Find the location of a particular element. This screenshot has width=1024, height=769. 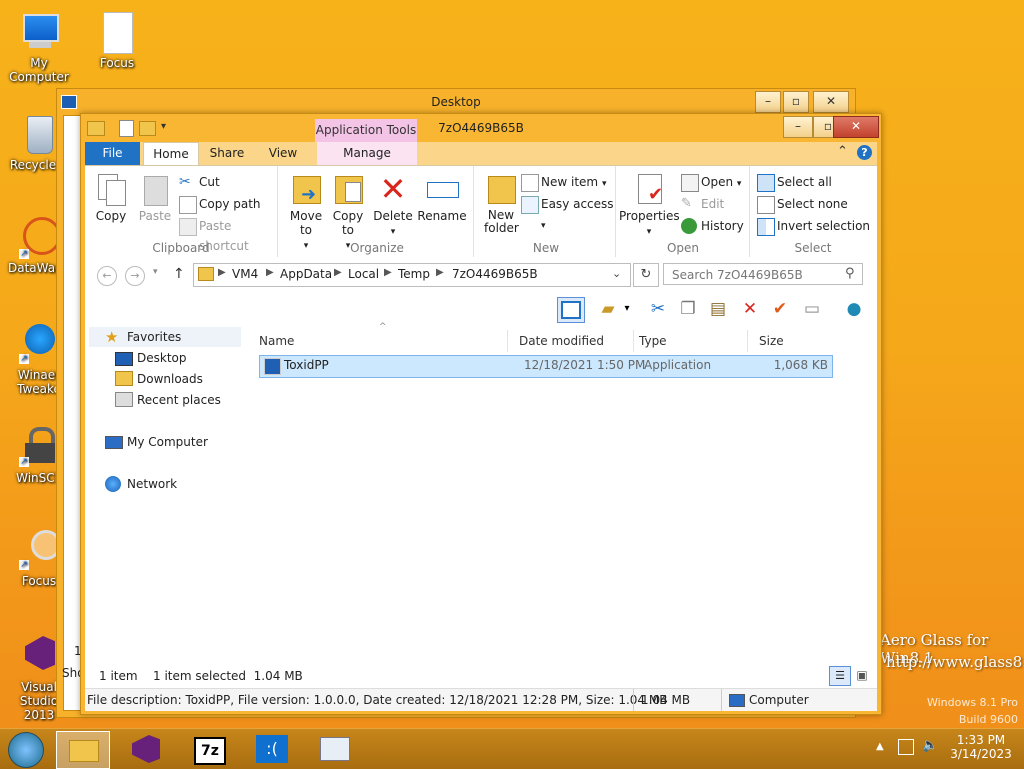

search-icon: ⚲ is located at coordinates (850, 273).